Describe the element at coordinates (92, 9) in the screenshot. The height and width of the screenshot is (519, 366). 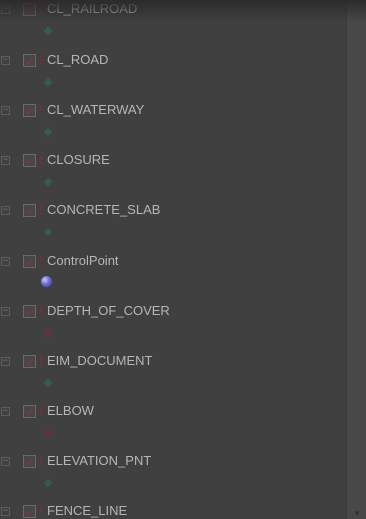
I see `layer-label: CL_RAILROAD` at that location.